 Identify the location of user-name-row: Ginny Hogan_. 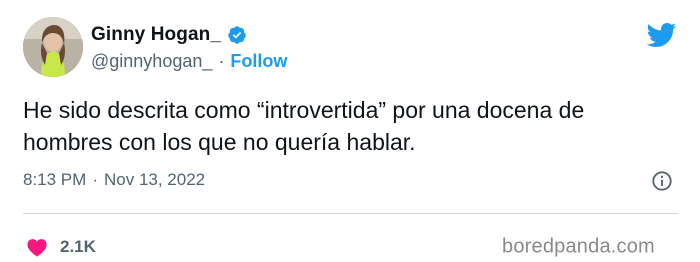
(169, 35).